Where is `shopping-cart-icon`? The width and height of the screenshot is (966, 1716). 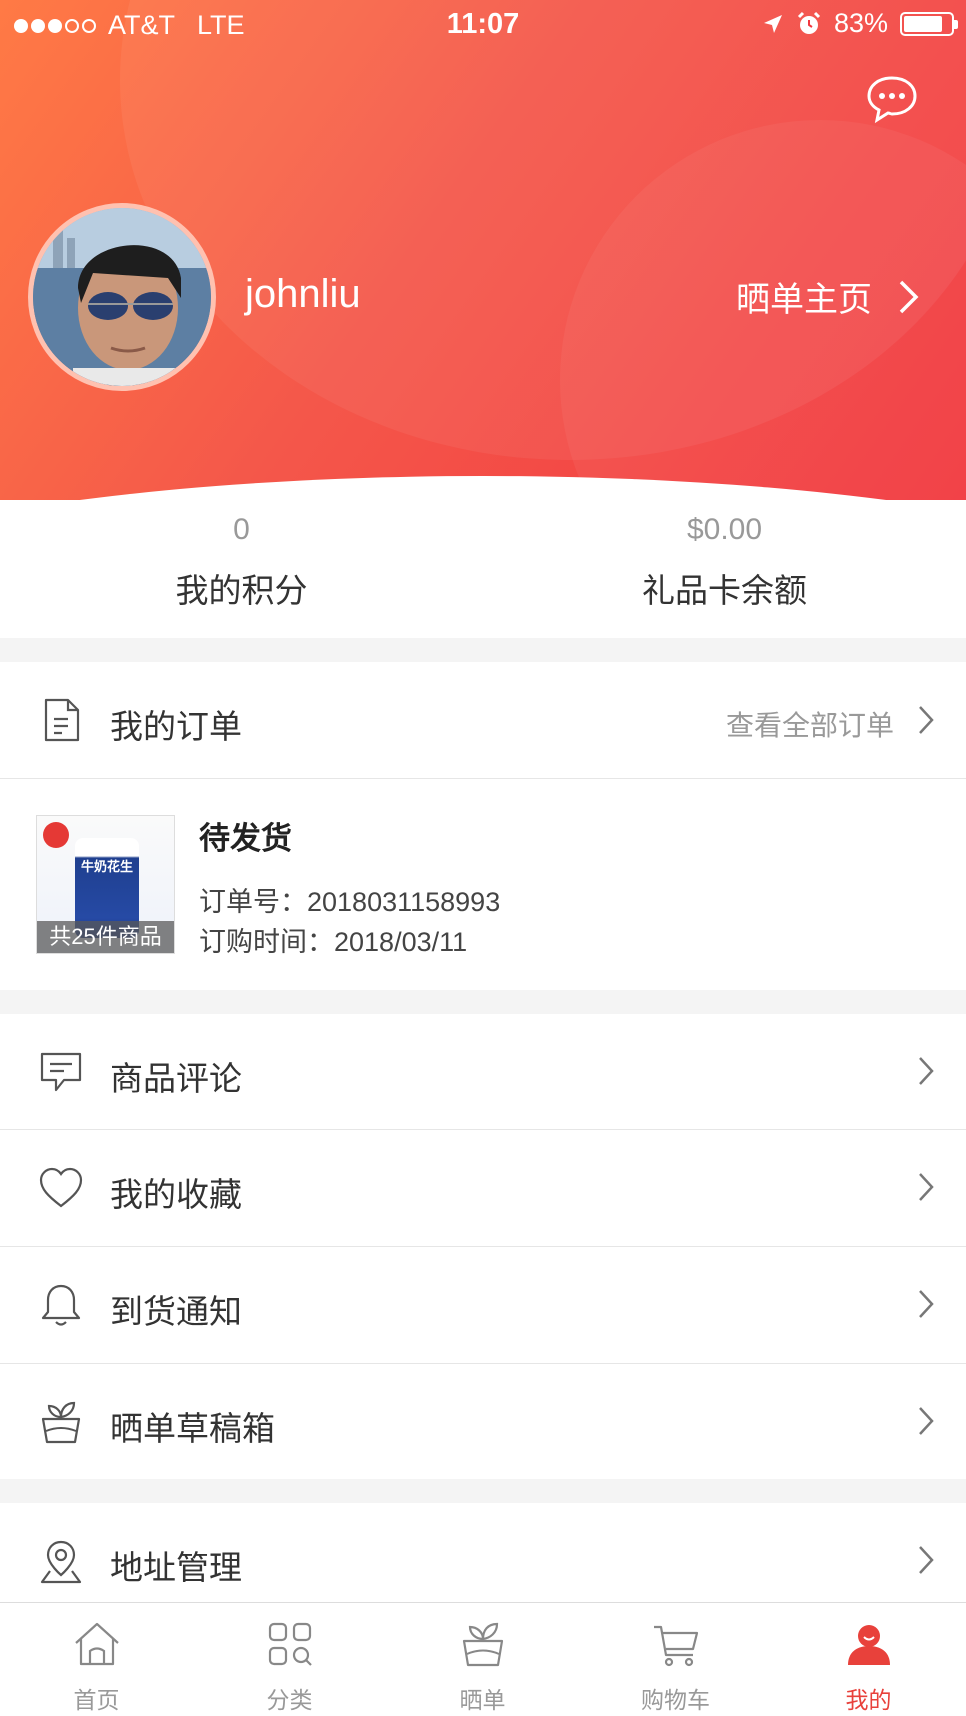 shopping-cart-icon is located at coordinates (676, 1646).